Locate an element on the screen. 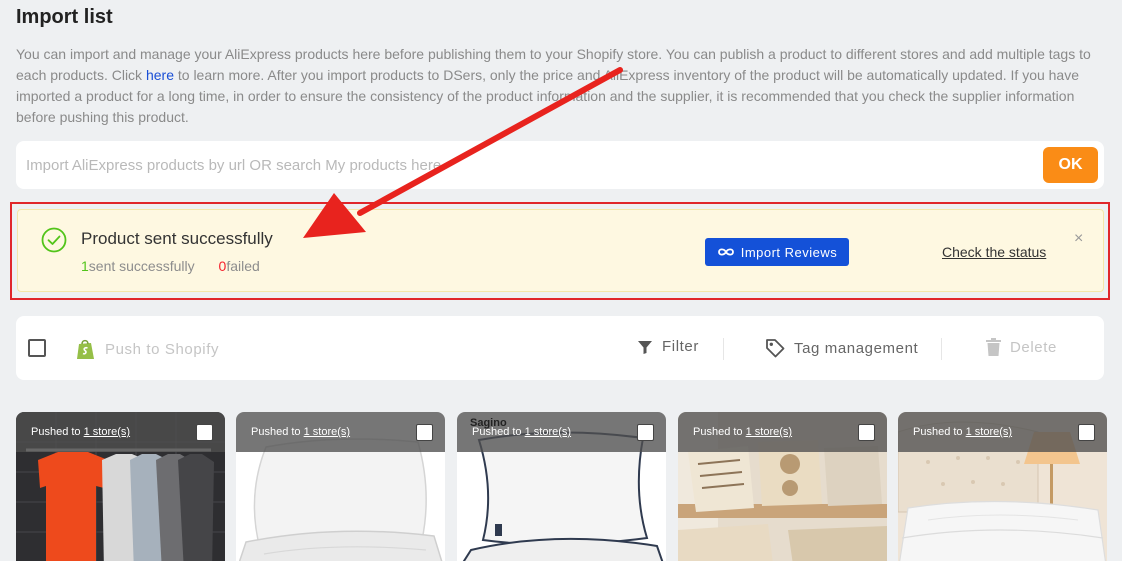 Image resolution: width=1122 pixels, height=561 pixels. delete-button: Delete is located at coordinates (1021, 347).